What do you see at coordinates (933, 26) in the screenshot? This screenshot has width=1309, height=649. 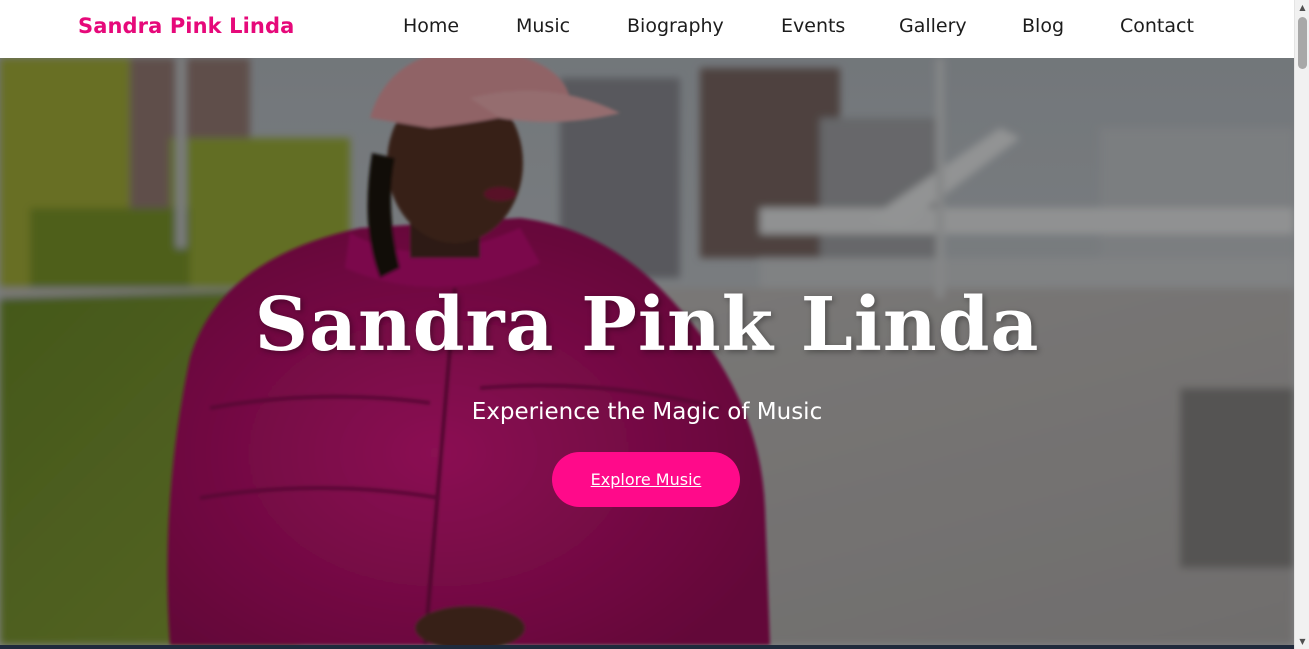 I see `nav-gallery: Gallery` at bounding box center [933, 26].